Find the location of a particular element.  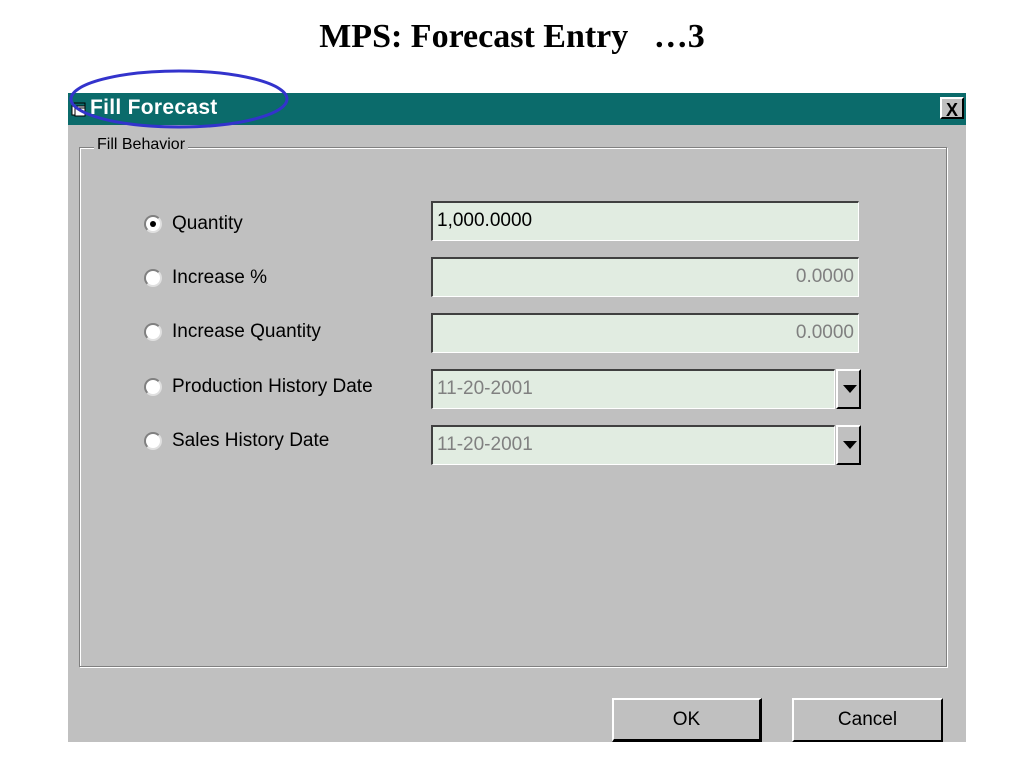

group-label: Fill Behavior is located at coordinates (141, 145).